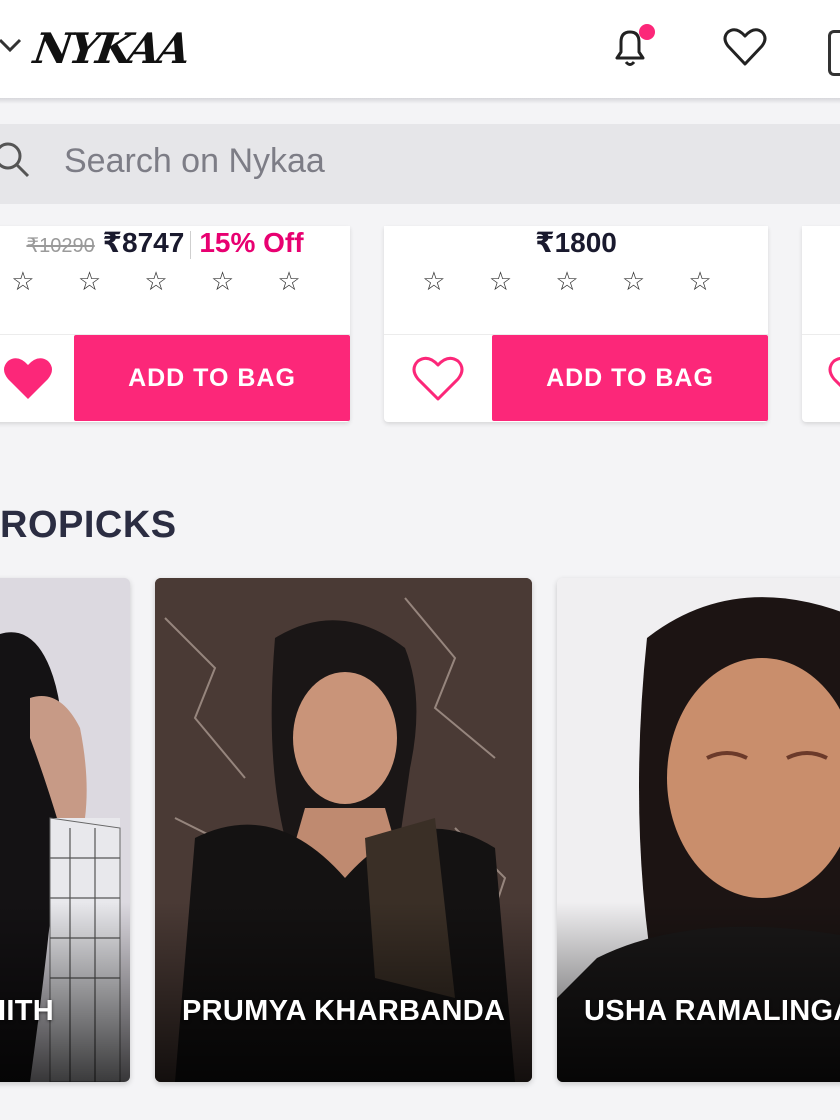 The width and height of the screenshot is (840, 1120). I want to click on search-input, so click(364, 161).